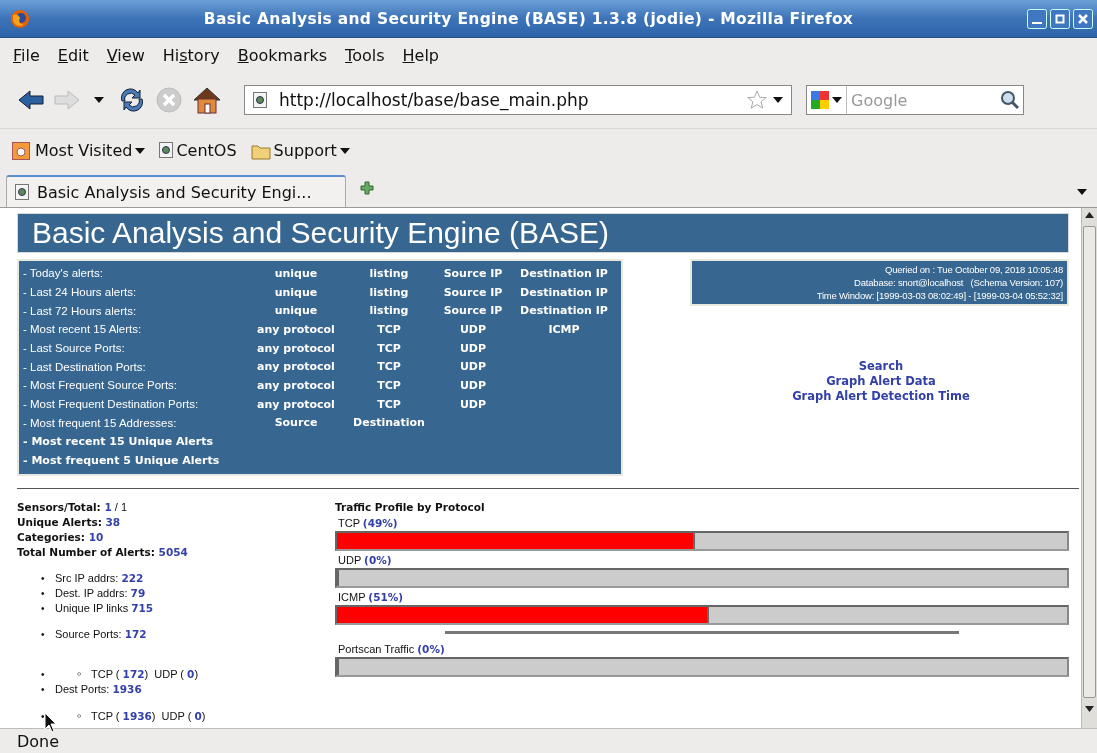 This screenshot has width=1097, height=753. What do you see at coordinates (881, 366) in the screenshot?
I see `nav-link: Search` at bounding box center [881, 366].